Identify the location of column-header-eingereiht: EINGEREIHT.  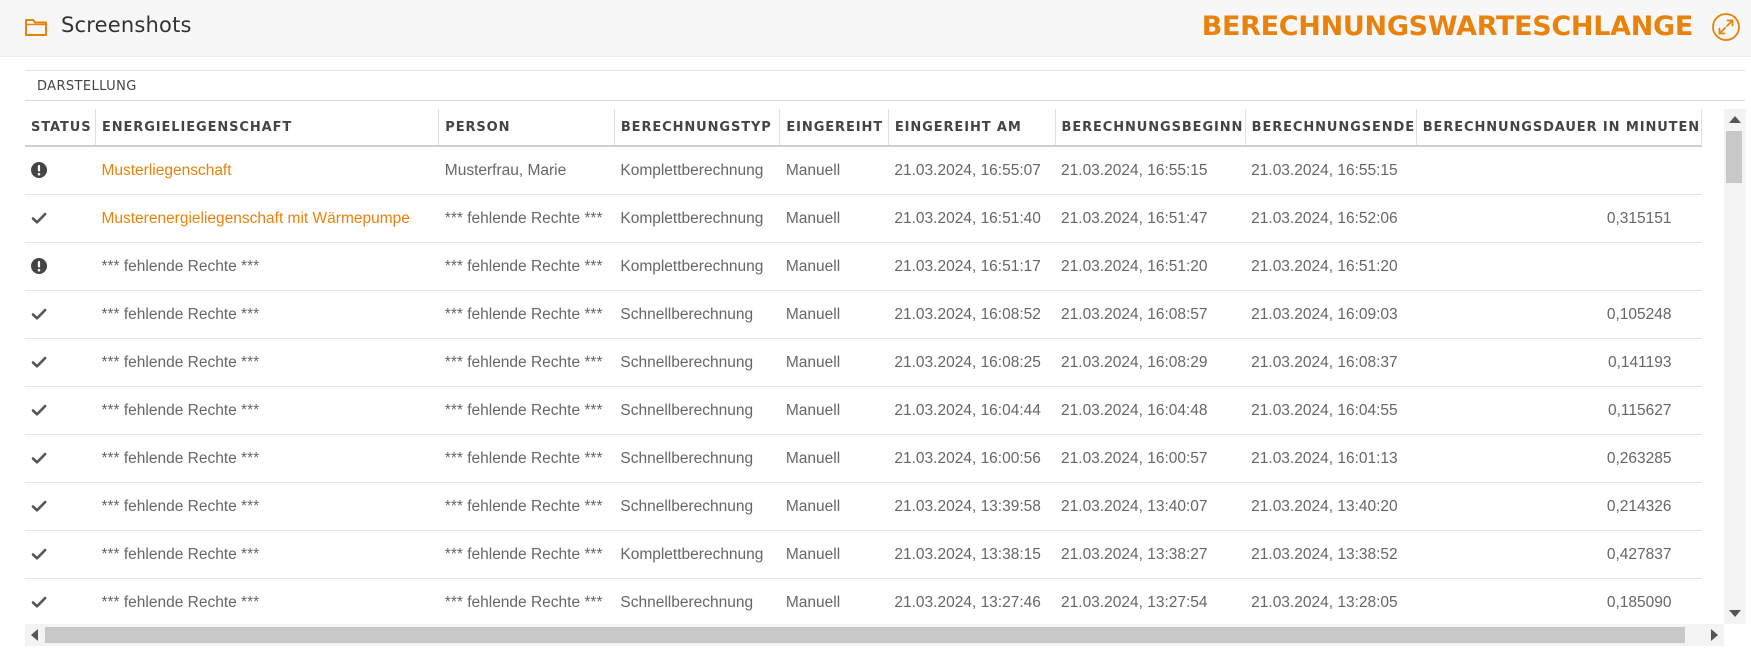
(834, 128).